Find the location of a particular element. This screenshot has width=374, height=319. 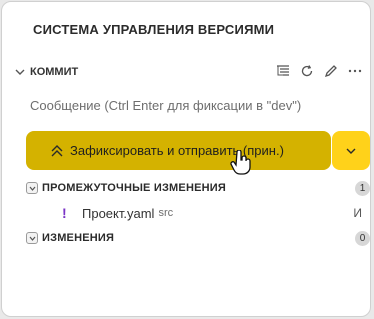

double-chevron-up-icon is located at coordinates (57, 150).